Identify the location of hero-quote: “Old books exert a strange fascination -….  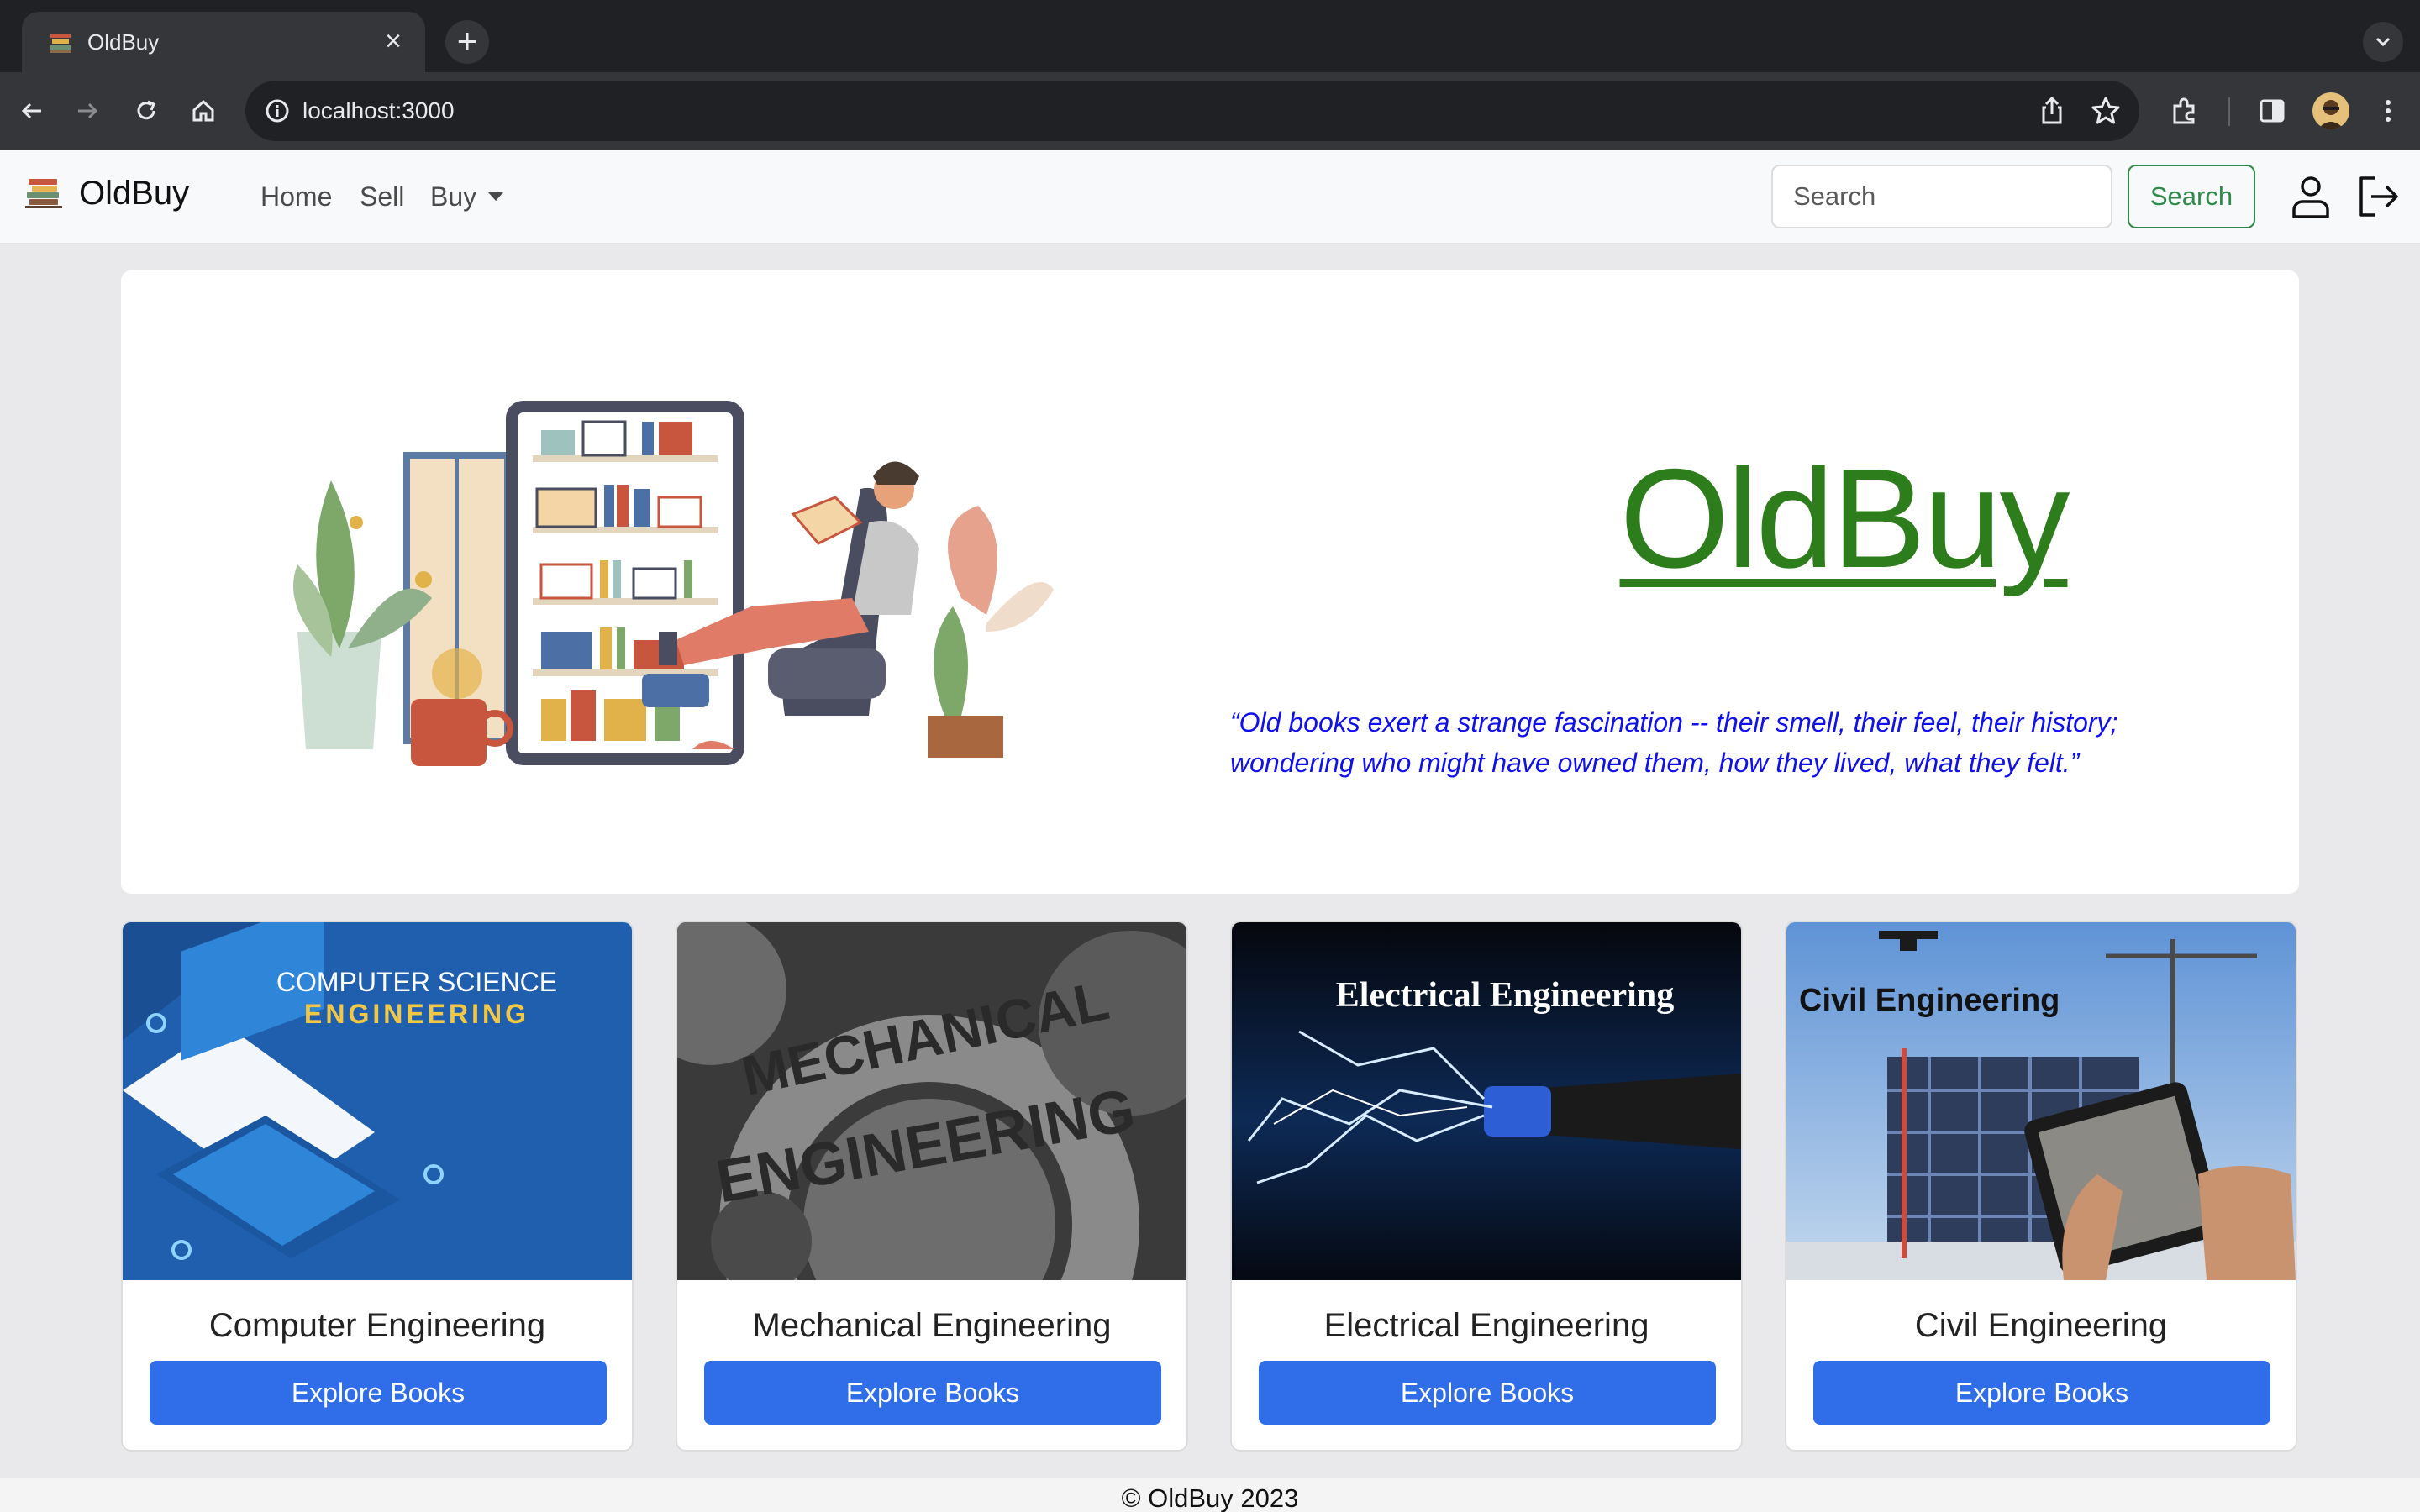
(1674, 742).